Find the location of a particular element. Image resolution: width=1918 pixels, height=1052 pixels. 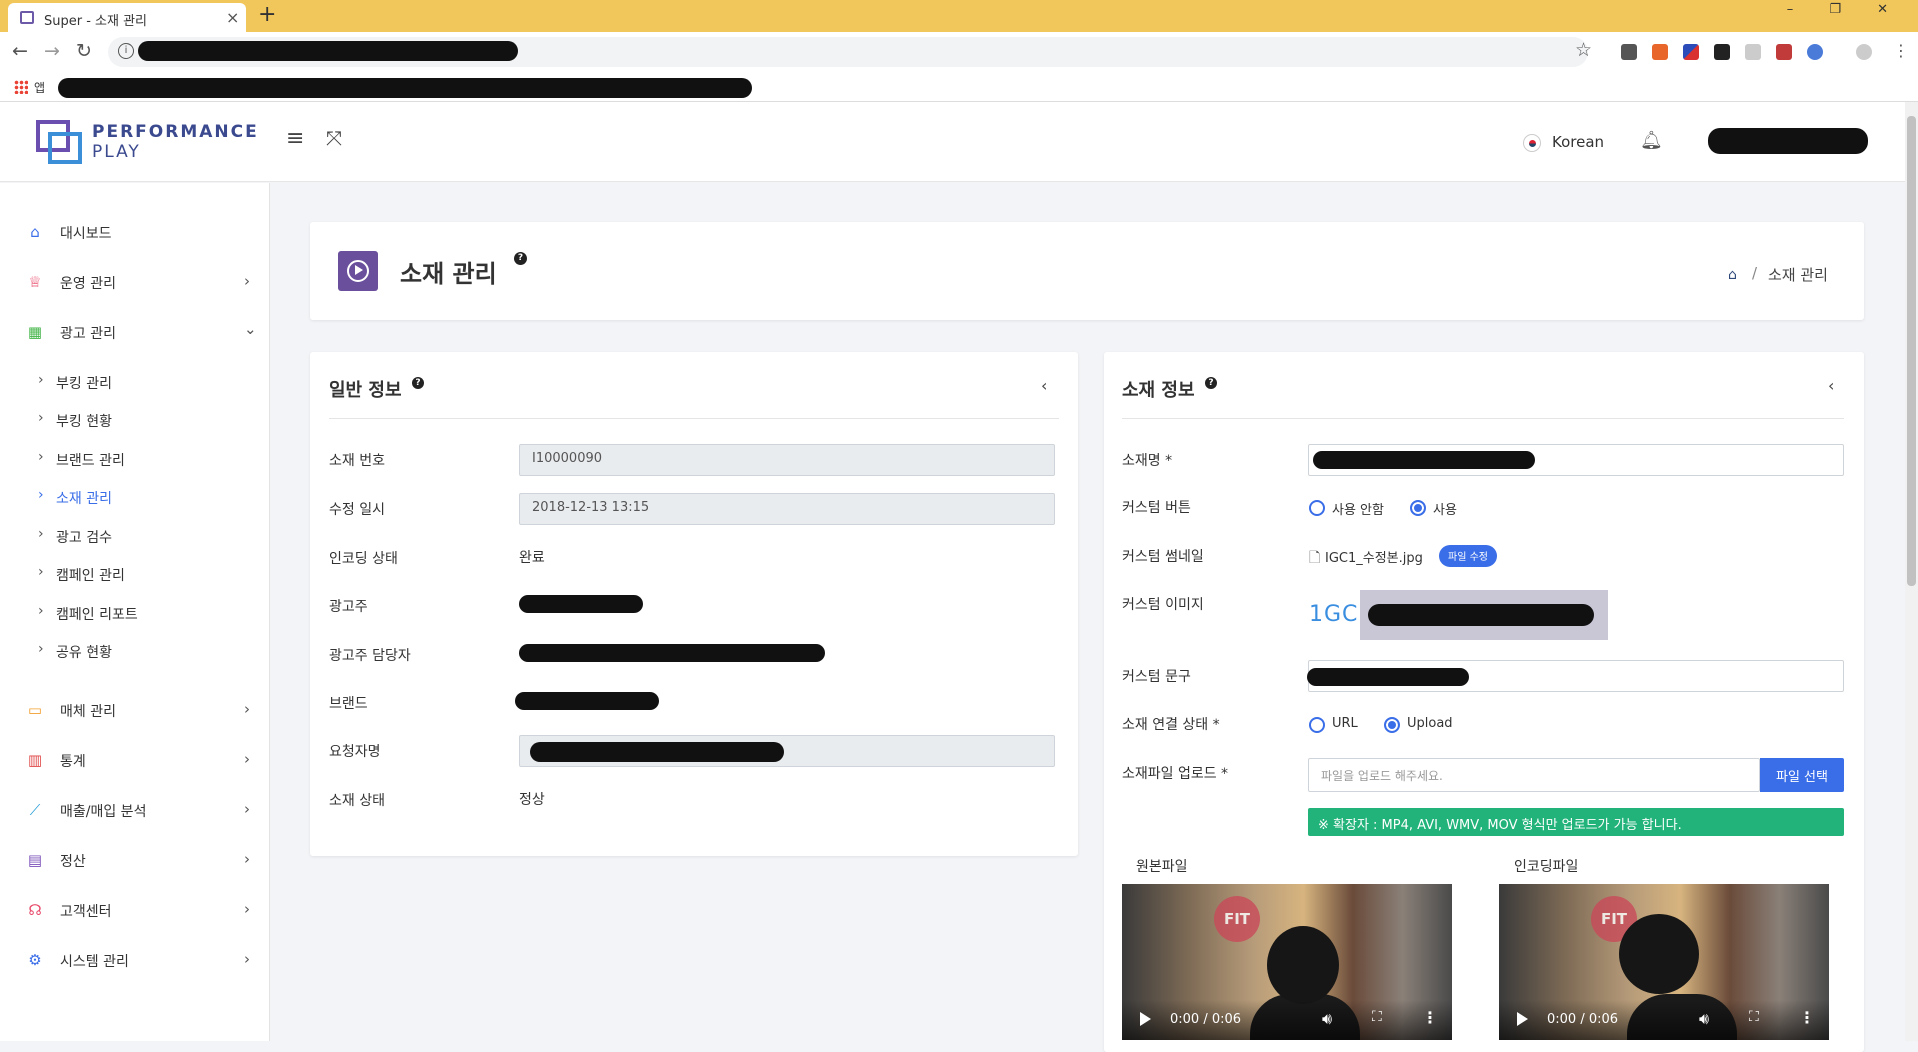

bookmark-star-icon: ☆ is located at coordinates (1583, 50).